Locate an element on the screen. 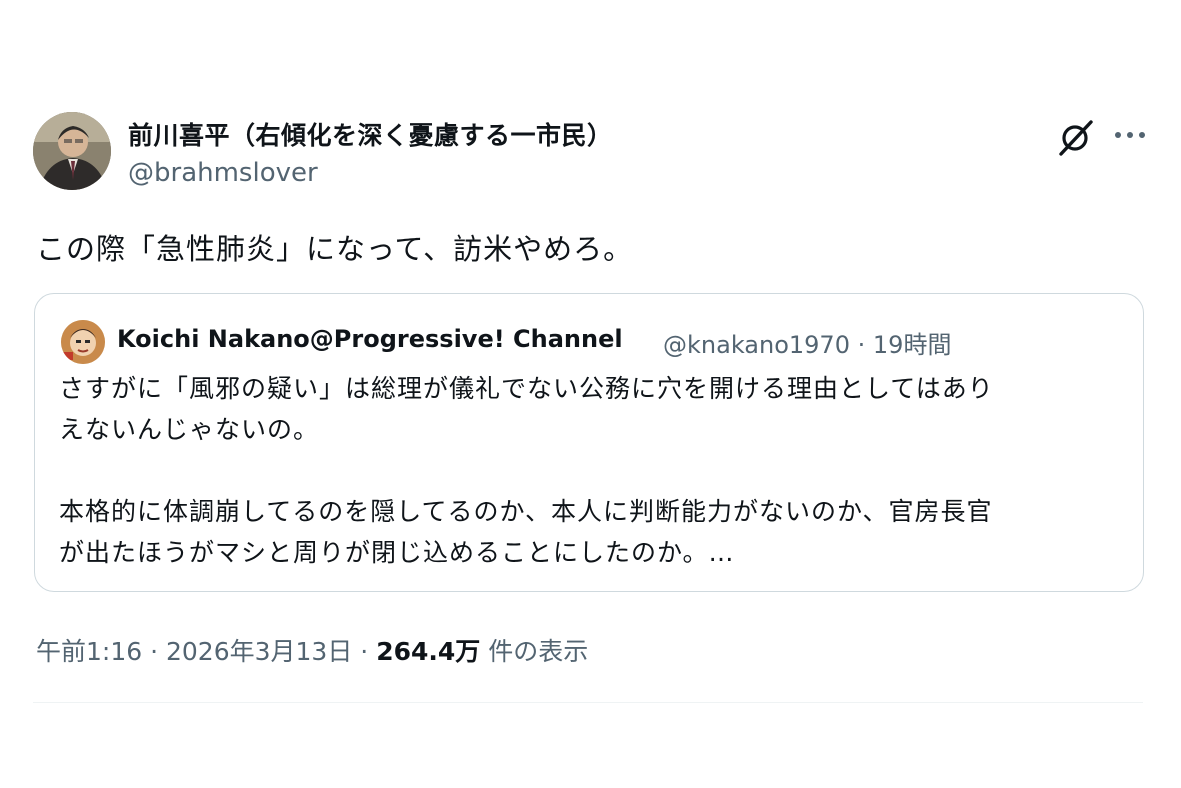 This screenshot has width=1181, height=788. quoted-meta: @knakano1970 · 19時間 is located at coordinates (807, 342).